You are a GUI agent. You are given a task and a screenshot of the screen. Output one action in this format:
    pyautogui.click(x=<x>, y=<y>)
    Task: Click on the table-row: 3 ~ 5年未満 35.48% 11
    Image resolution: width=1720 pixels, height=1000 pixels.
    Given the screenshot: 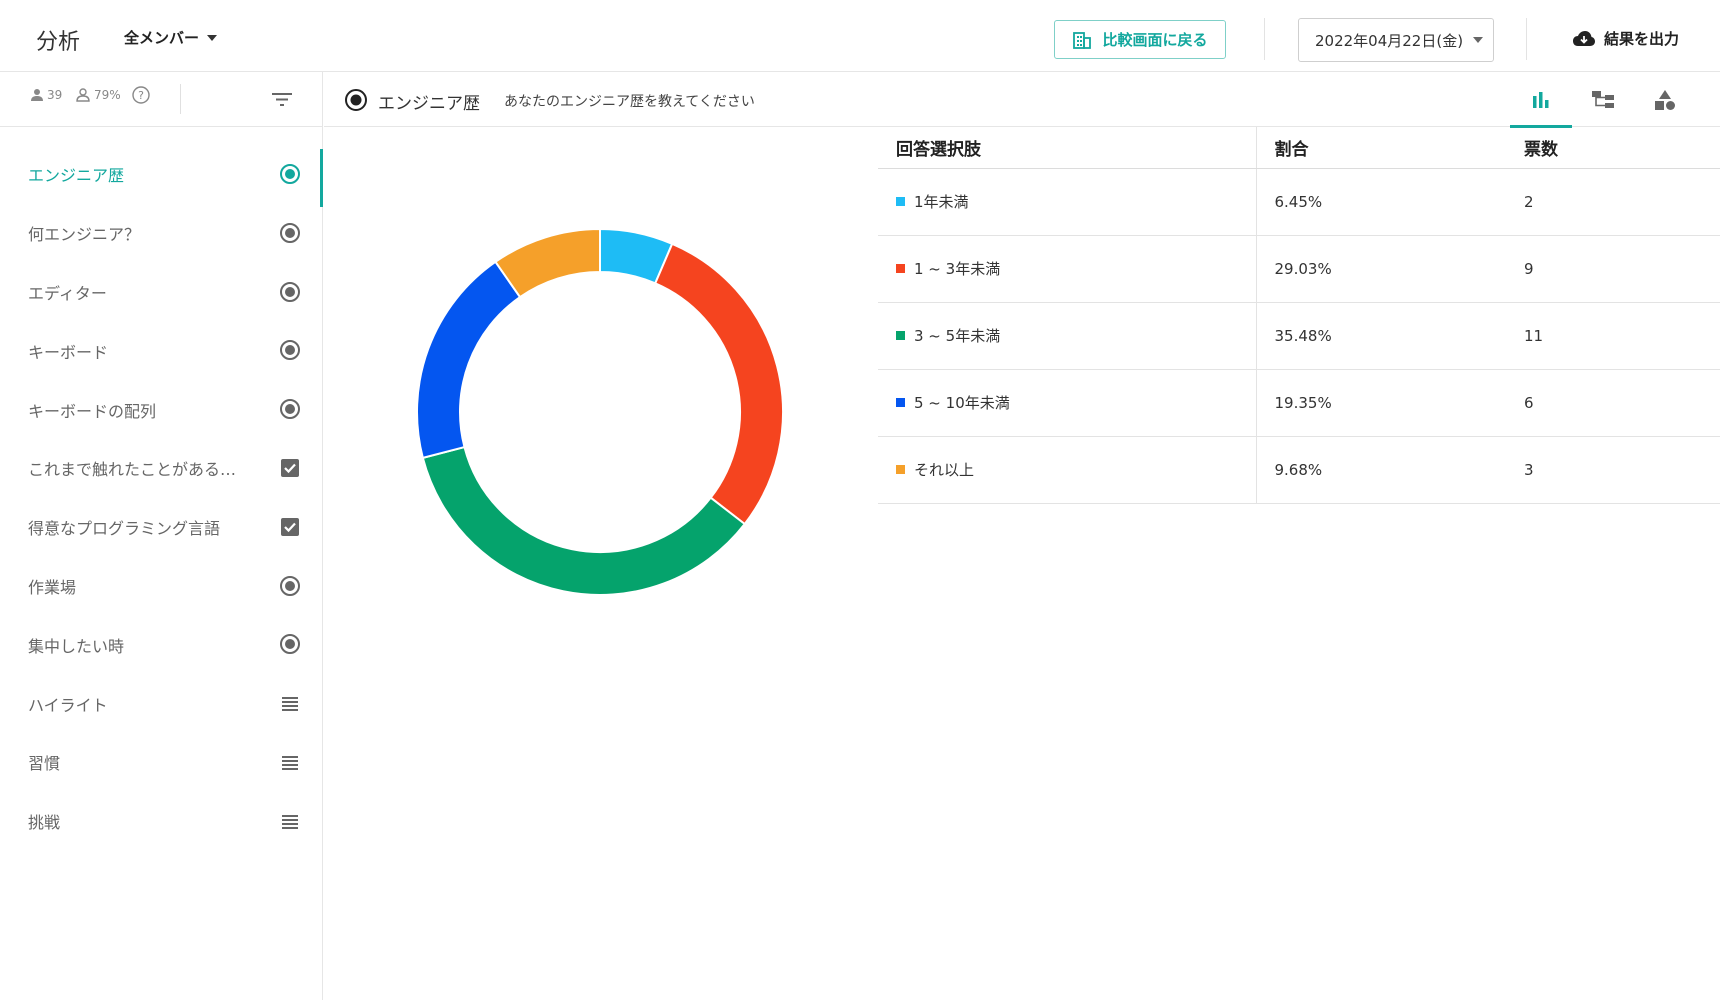 What is the action you would take?
    pyautogui.click(x=1299, y=336)
    